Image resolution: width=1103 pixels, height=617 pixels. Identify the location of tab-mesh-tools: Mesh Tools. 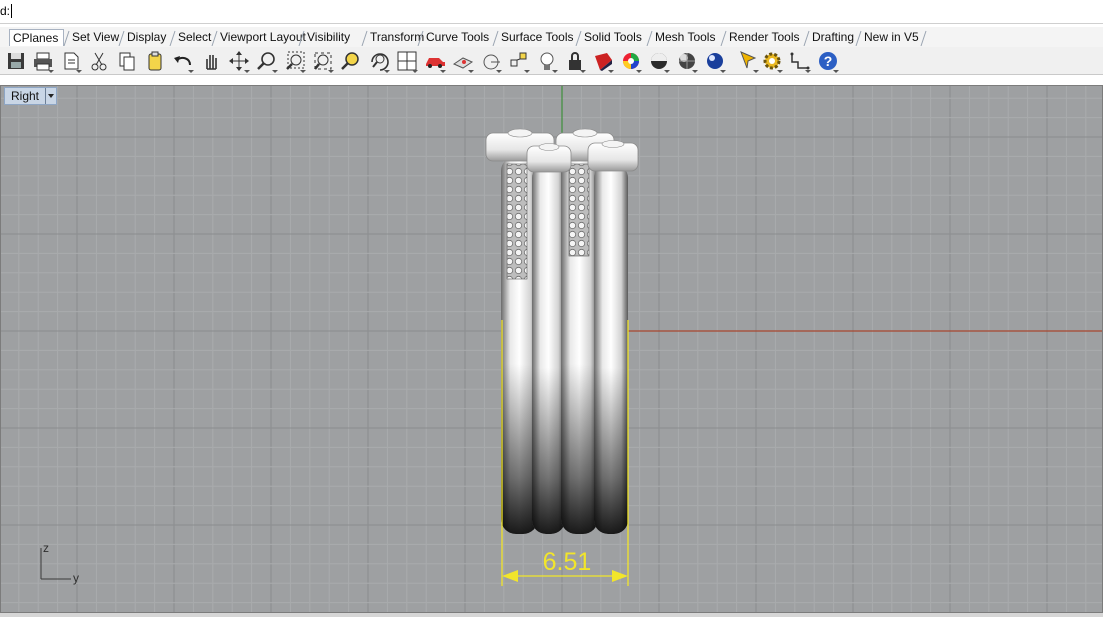
(686, 37).